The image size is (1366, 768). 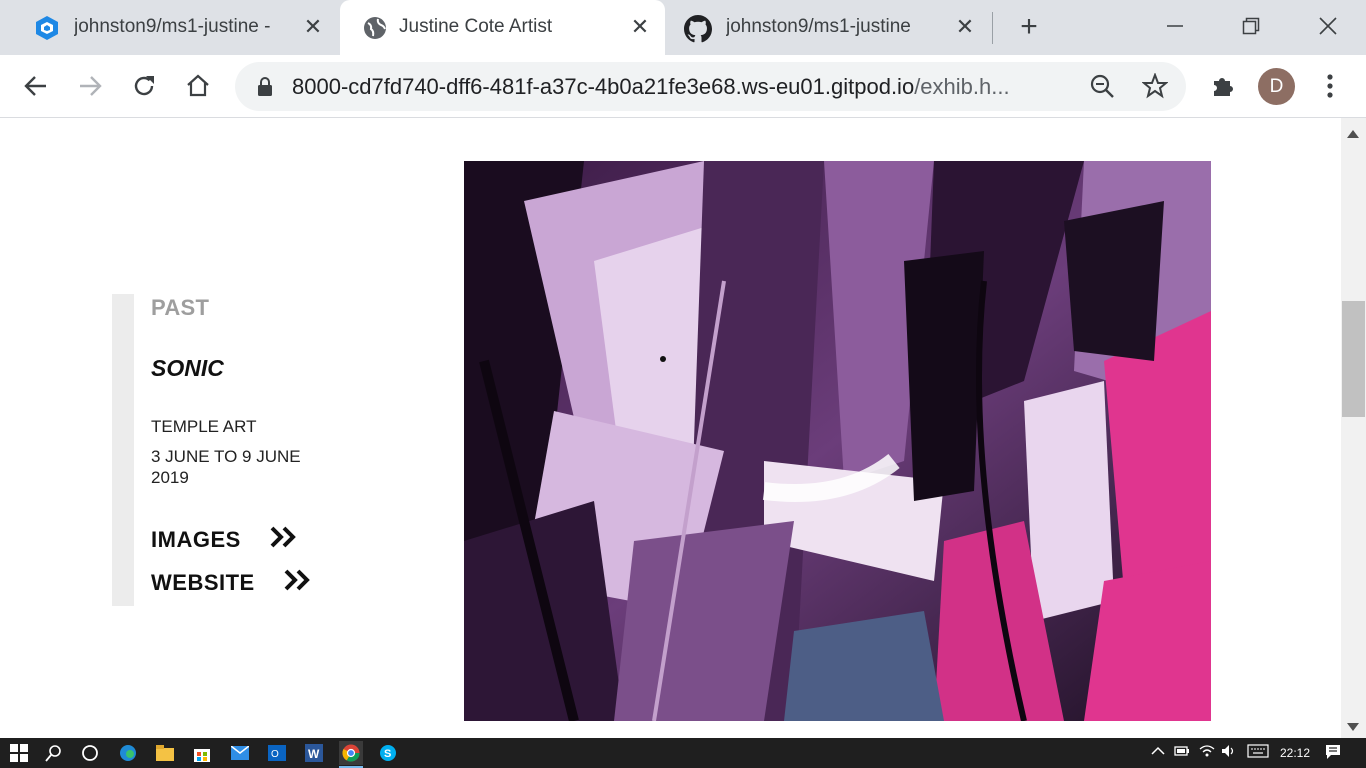 I want to click on gitpod-icon, so click(x=47, y=28).